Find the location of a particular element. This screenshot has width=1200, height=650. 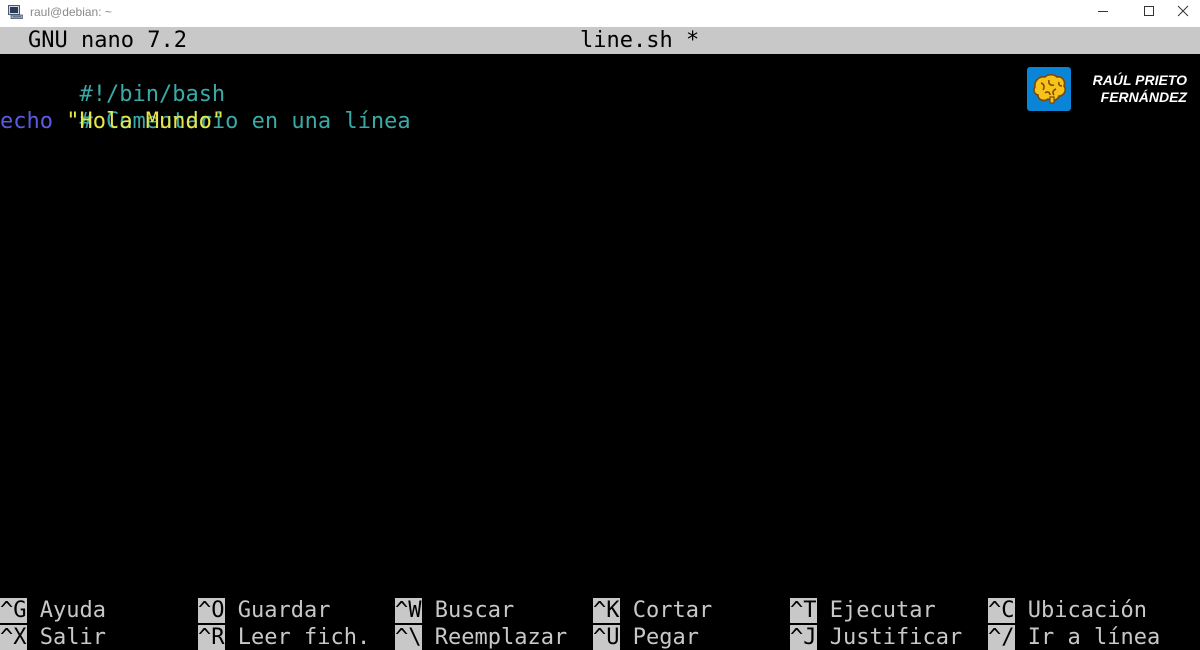

shortcut-key: ^X is located at coordinates (13, 637).